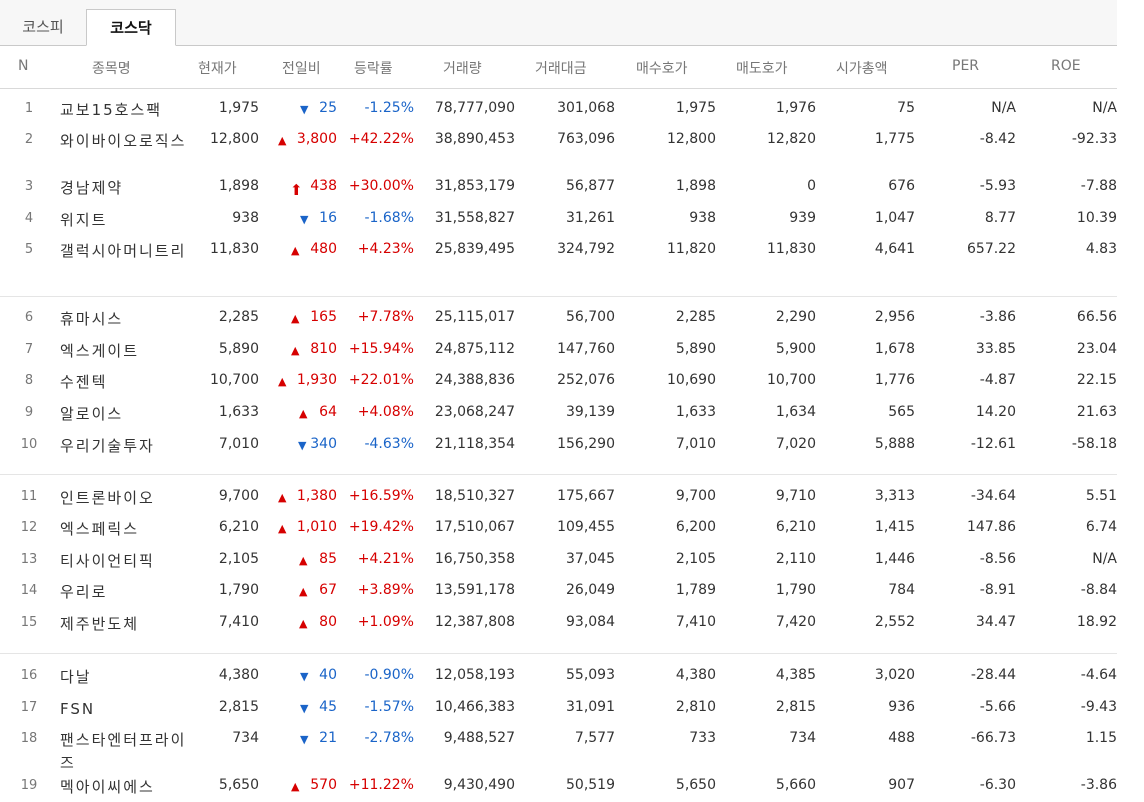 This screenshot has height=802, width=1144. I want to click on trade-amount: 763,096, so click(586, 139).